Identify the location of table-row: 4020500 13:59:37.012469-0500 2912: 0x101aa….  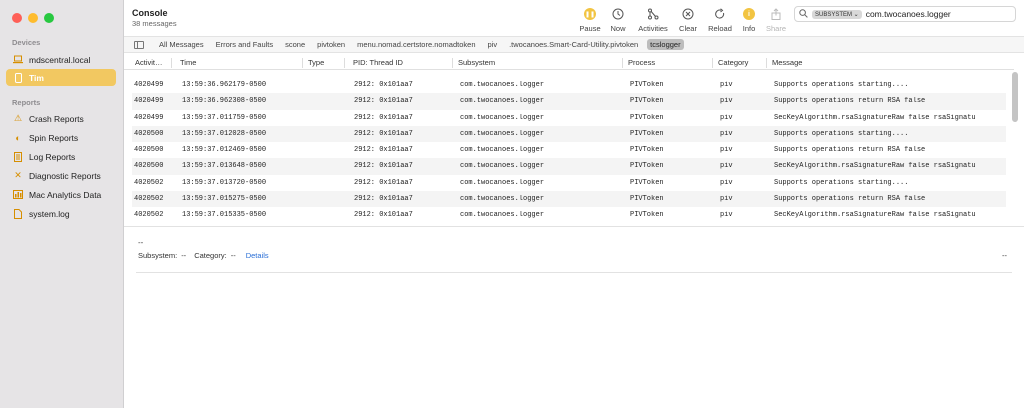
(569, 150).